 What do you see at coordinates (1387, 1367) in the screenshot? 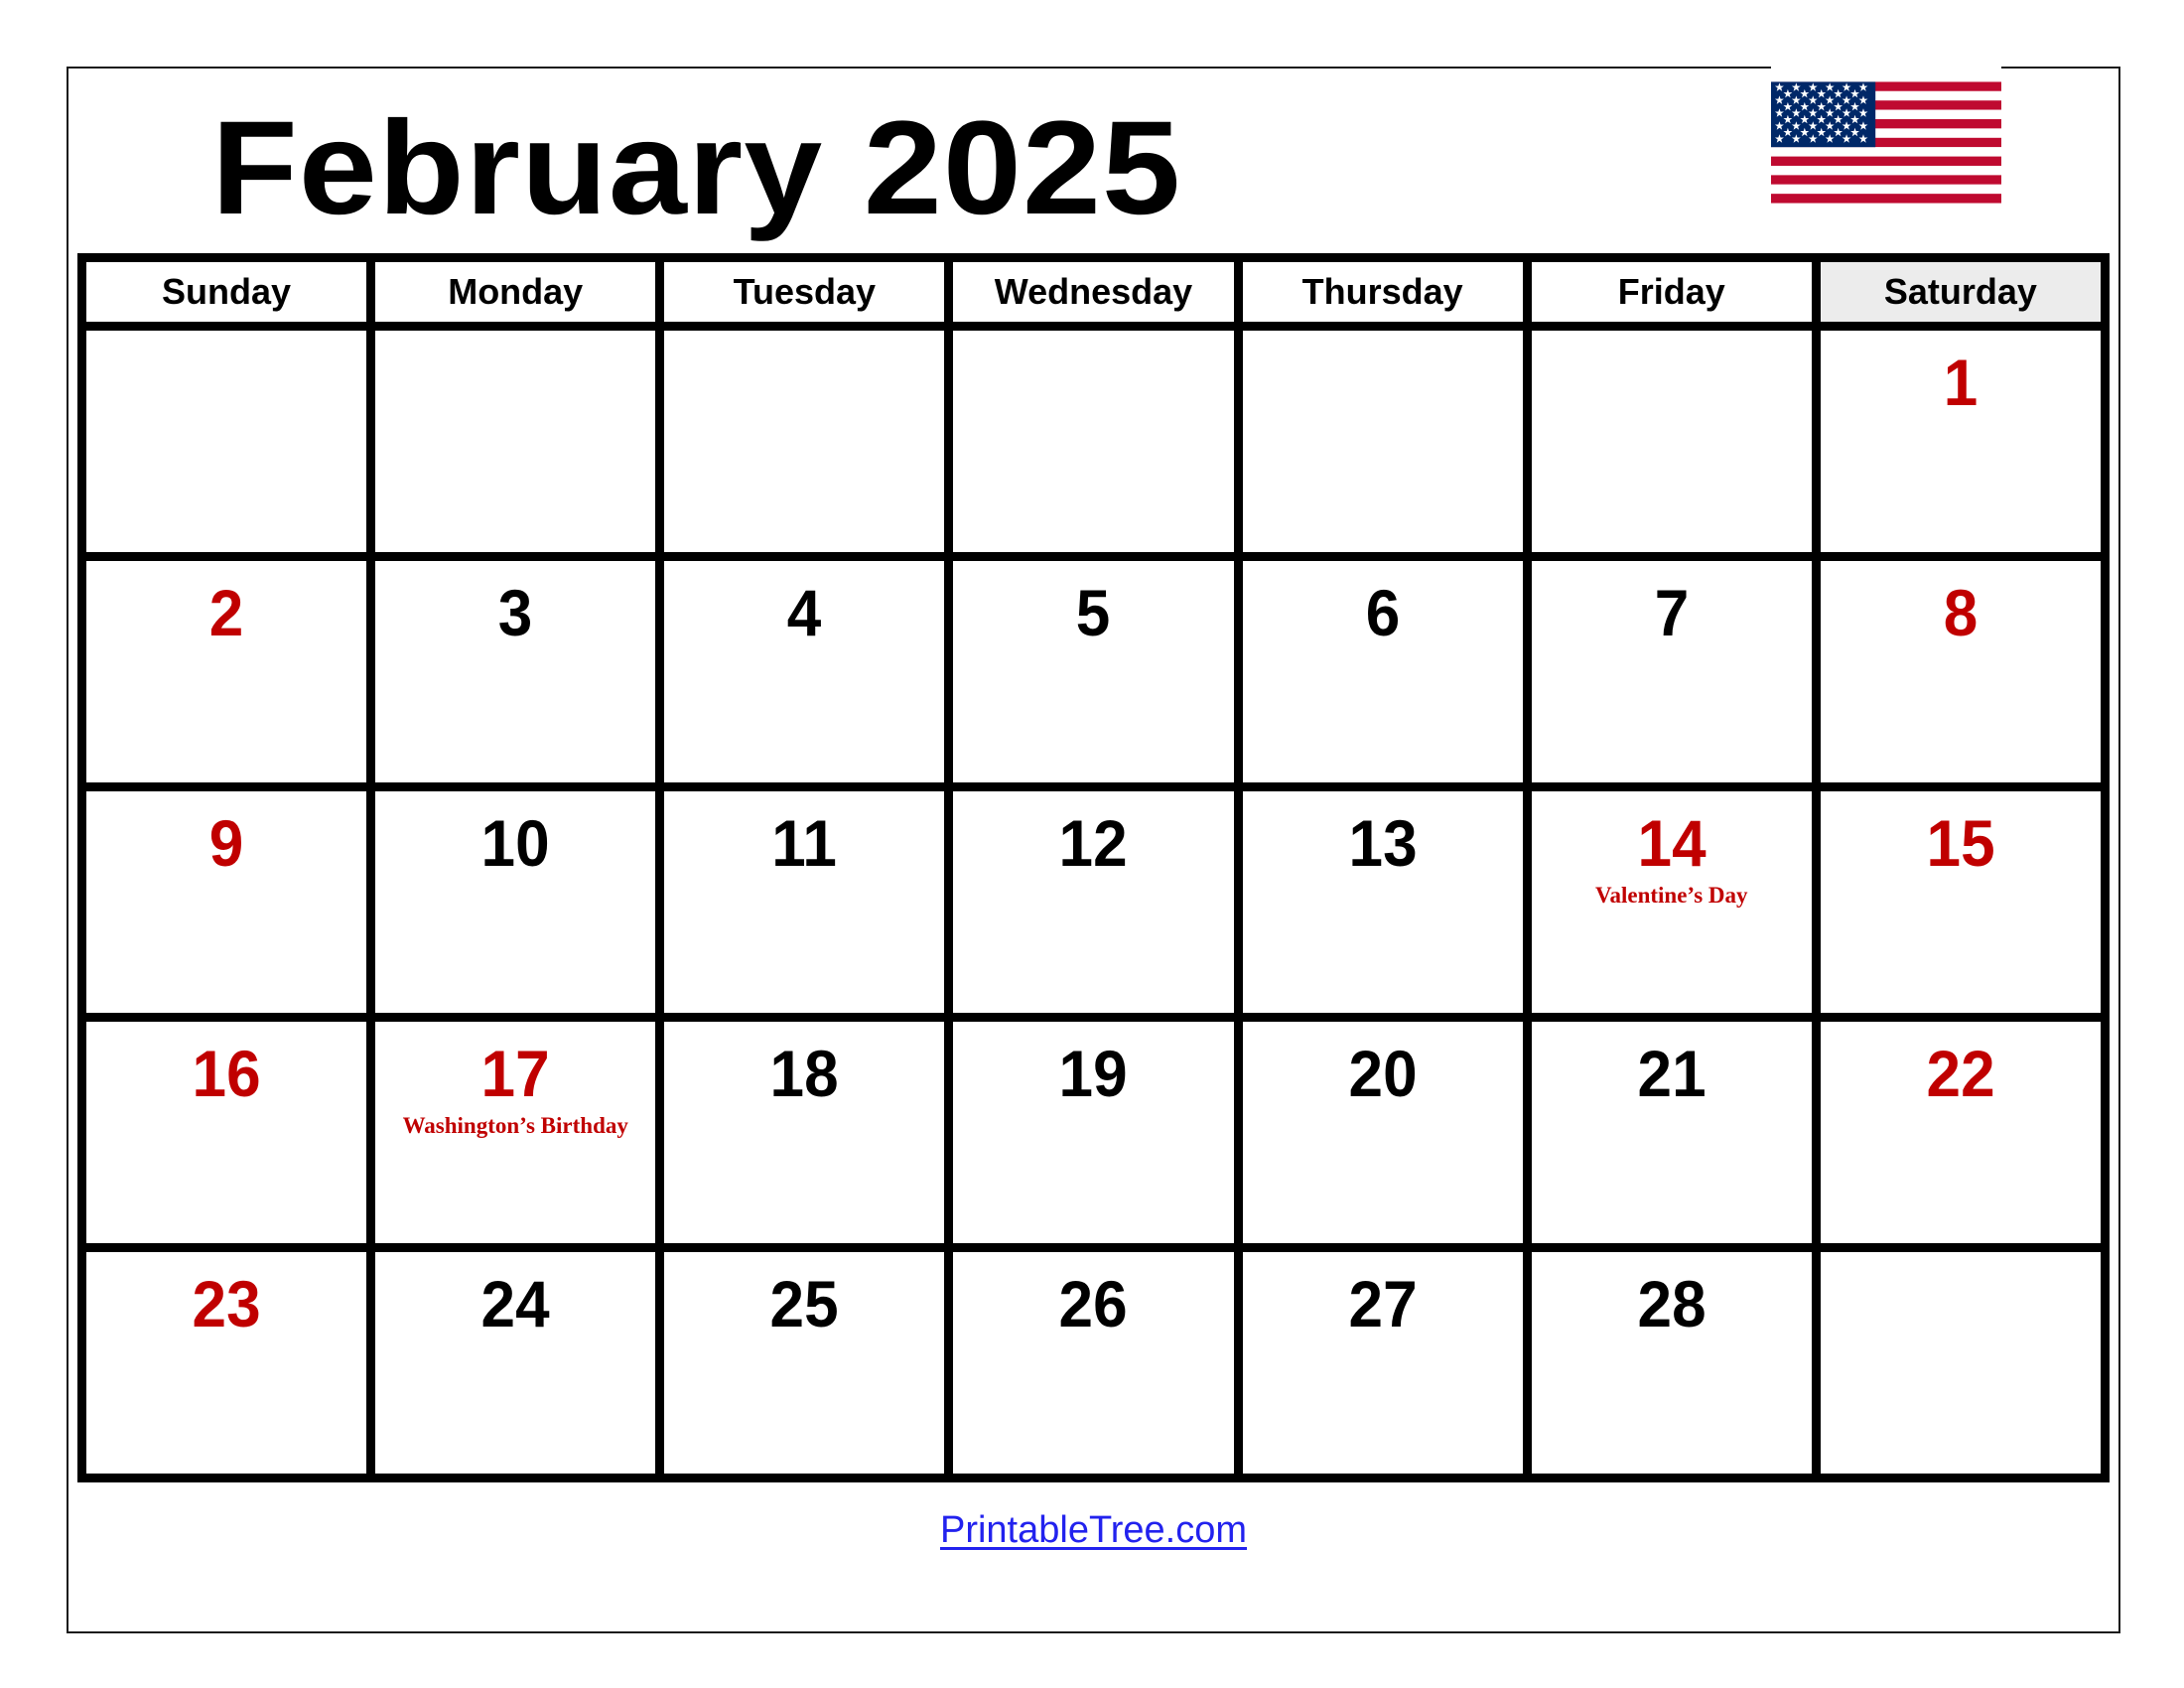
I see `day-cell: 27` at bounding box center [1387, 1367].